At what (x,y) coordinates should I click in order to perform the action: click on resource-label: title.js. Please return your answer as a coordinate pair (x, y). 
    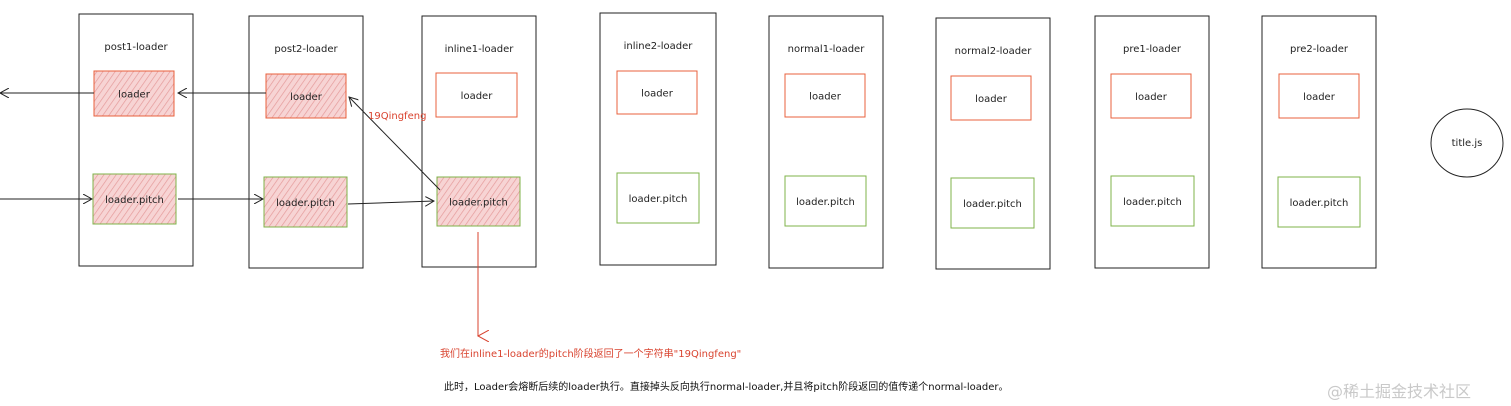
    Looking at the image, I should click on (1467, 143).